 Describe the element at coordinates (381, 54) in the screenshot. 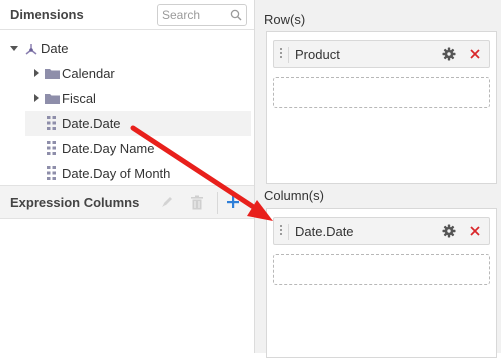

I see `rows-field-pill: Product` at that location.